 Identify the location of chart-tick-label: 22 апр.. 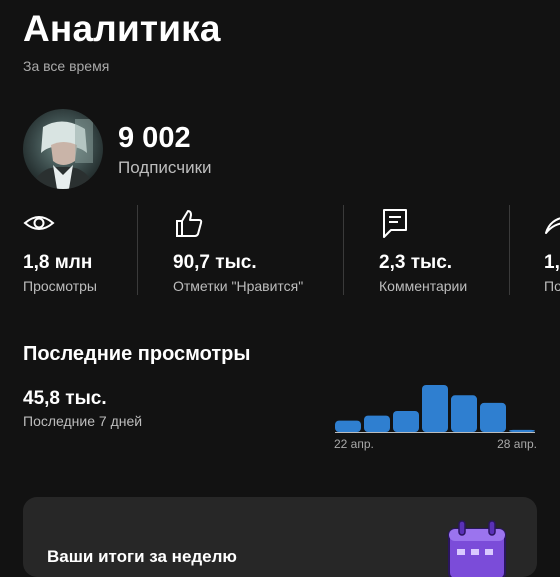
(354, 444).